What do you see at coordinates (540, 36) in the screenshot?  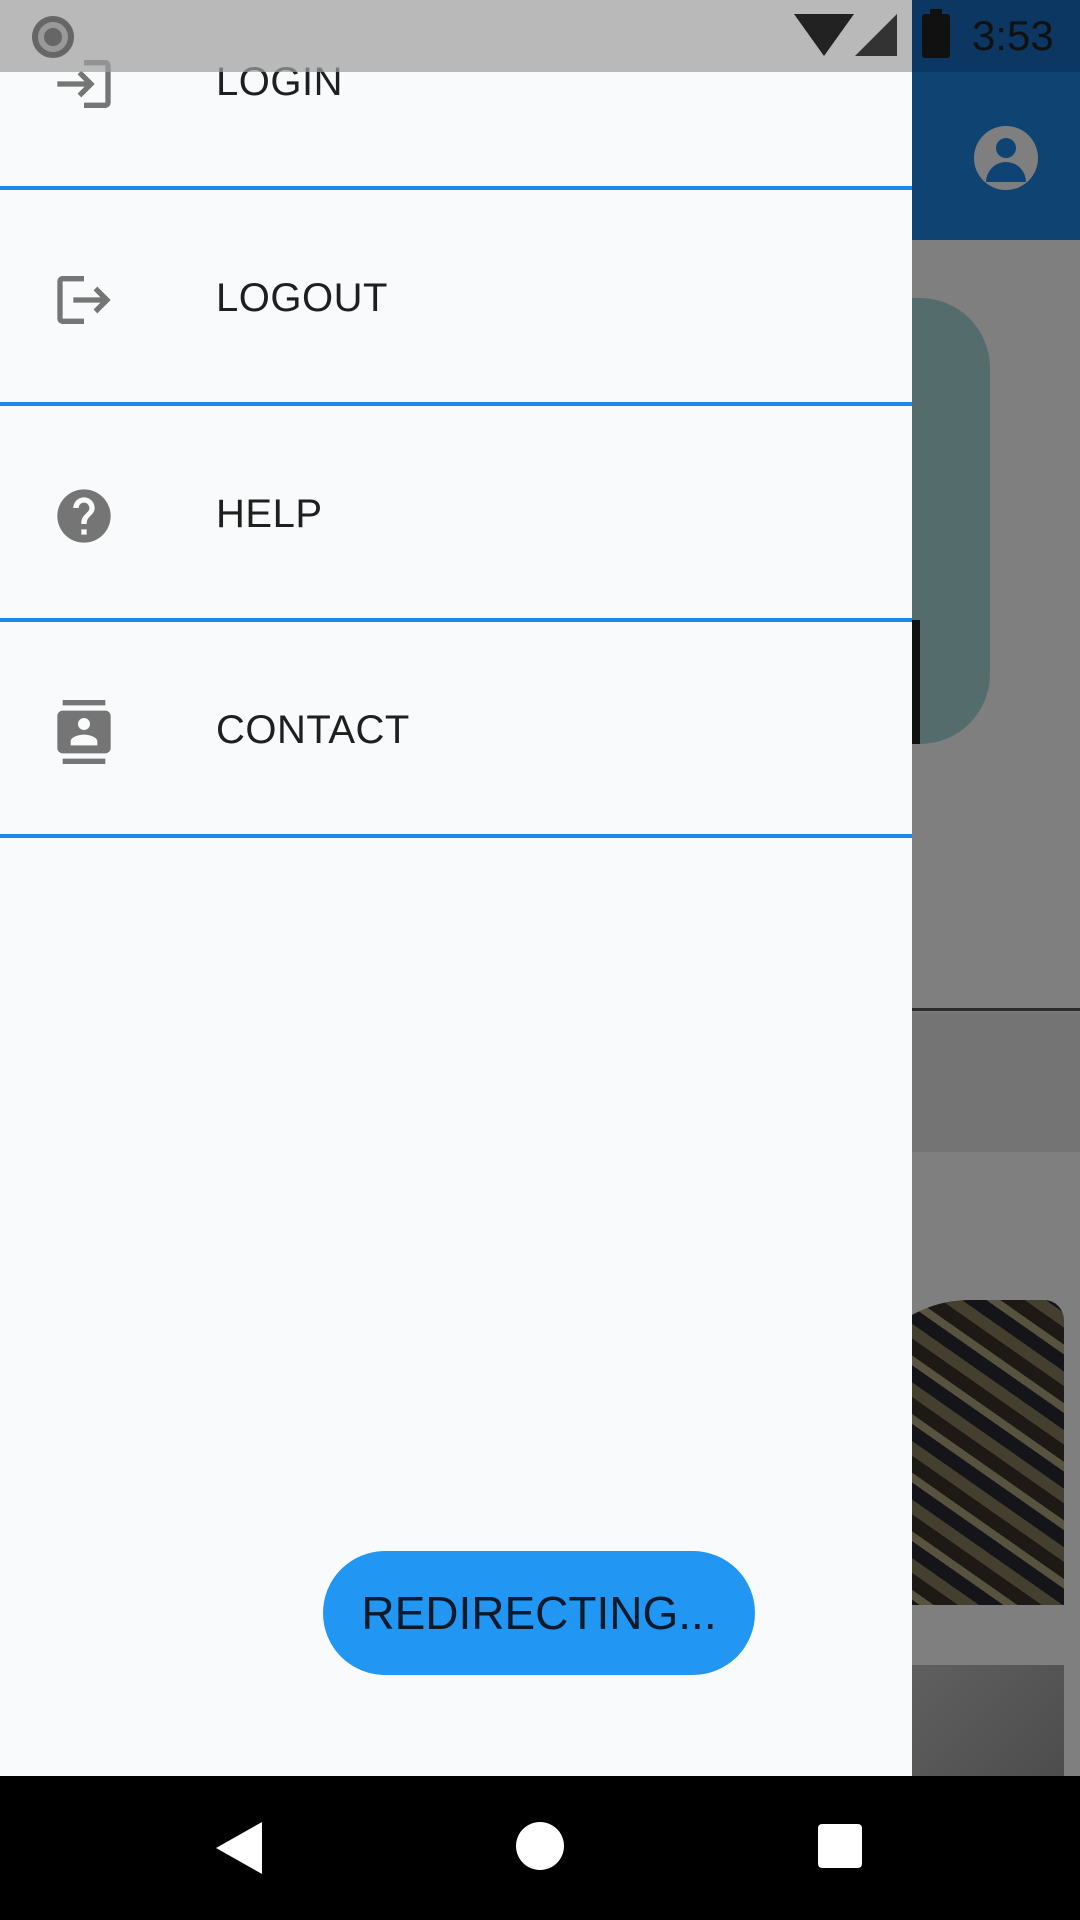 I see `status-bar: 3:53` at bounding box center [540, 36].